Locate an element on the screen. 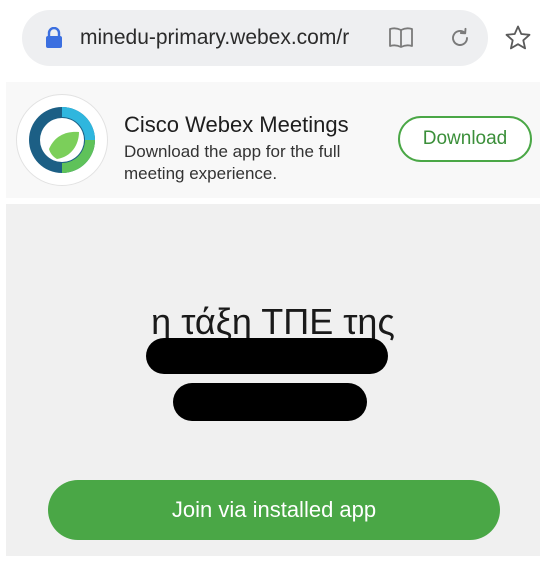  reload-icon is located at coordinates (460, 38).